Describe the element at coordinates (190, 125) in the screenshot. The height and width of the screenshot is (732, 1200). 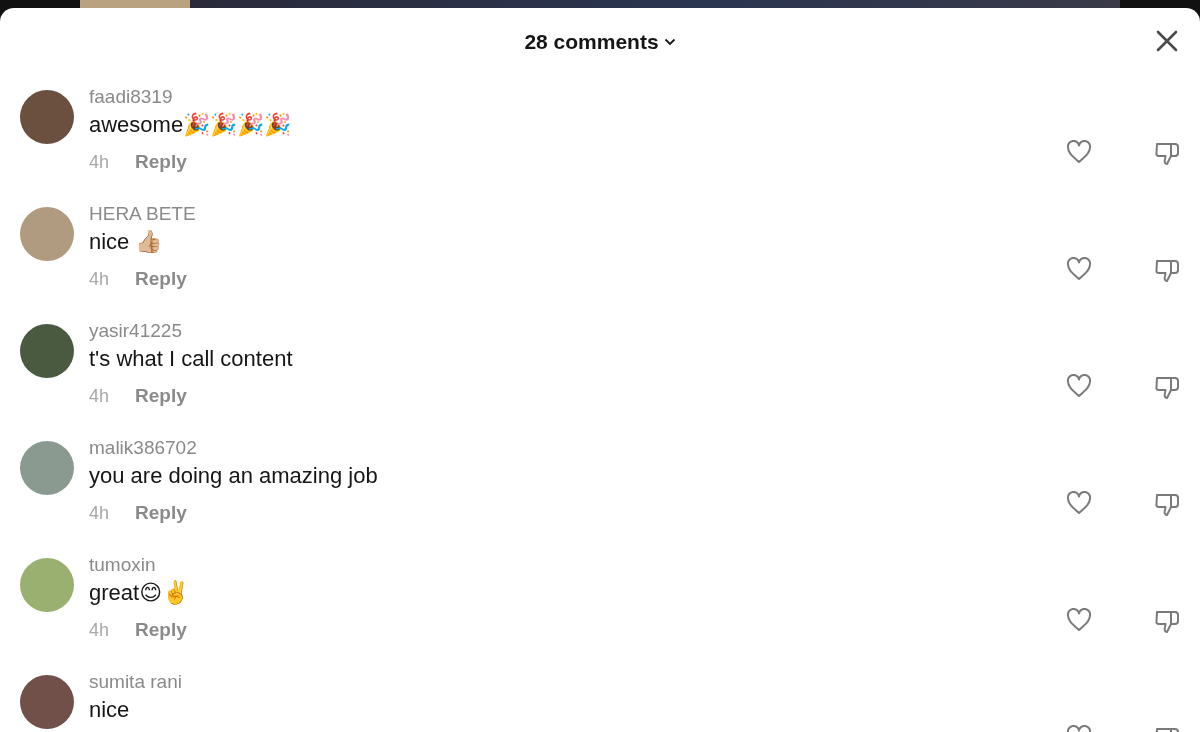
I see `comment-text: awesome🎉🎉🎉🎉` at that location.